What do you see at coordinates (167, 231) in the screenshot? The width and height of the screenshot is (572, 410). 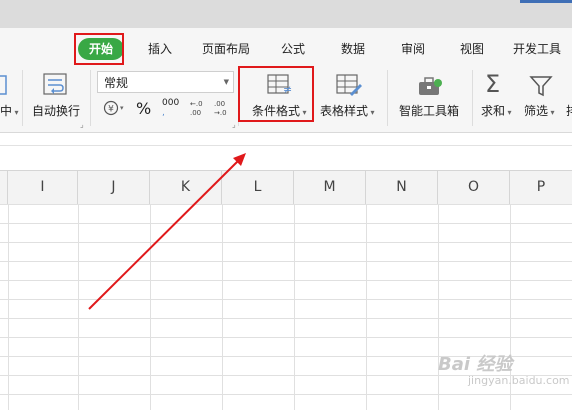 I see `annotation-arrow` at bounding box center [167, 231].